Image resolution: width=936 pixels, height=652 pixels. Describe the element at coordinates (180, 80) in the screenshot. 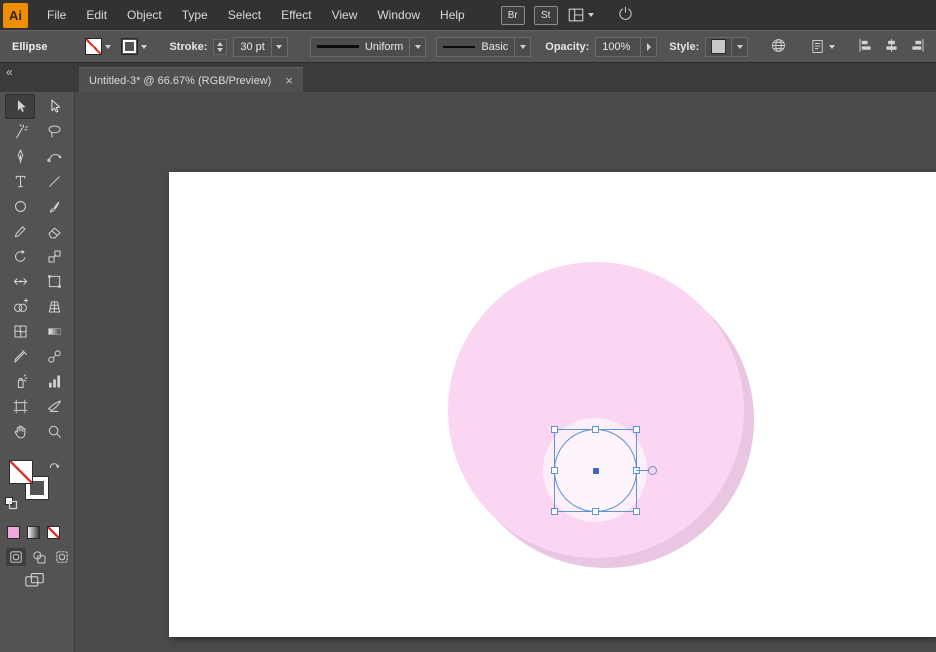

I see `document-tab-title: Untitled-3* @ 66.67% (RGB/Preview)` at that location.